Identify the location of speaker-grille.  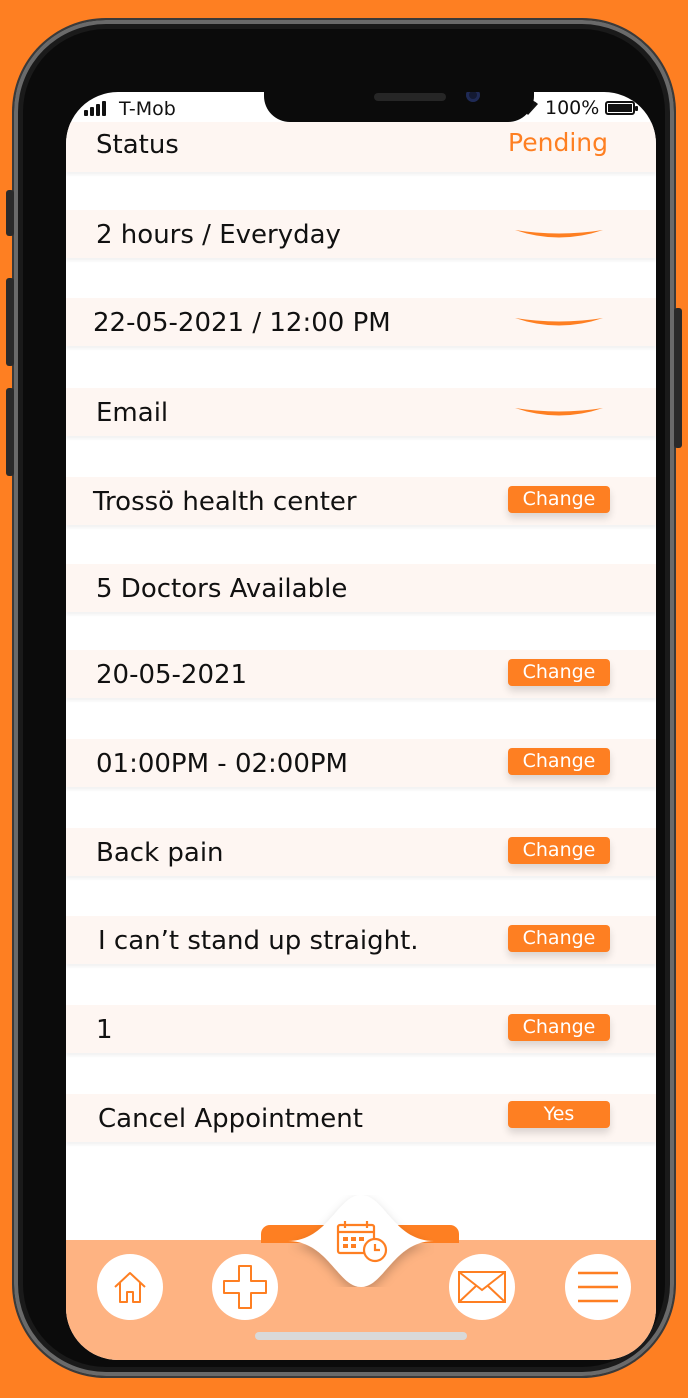
(410, 97).